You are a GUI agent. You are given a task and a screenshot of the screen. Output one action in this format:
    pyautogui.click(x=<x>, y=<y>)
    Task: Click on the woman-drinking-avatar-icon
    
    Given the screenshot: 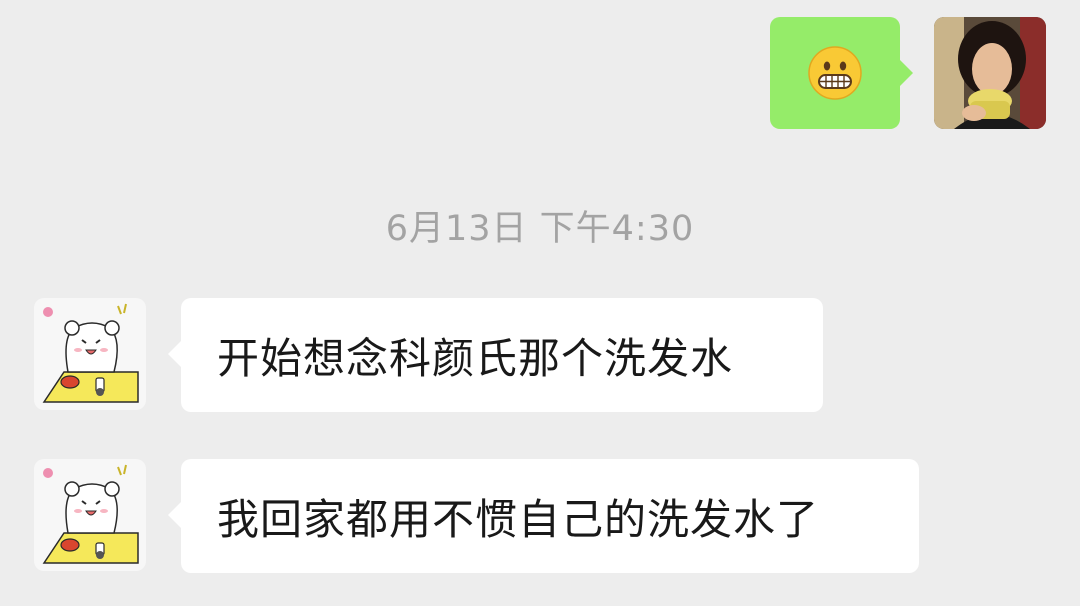 What is the action you would take?
    pyautogui.click(x=990, y=73)
    